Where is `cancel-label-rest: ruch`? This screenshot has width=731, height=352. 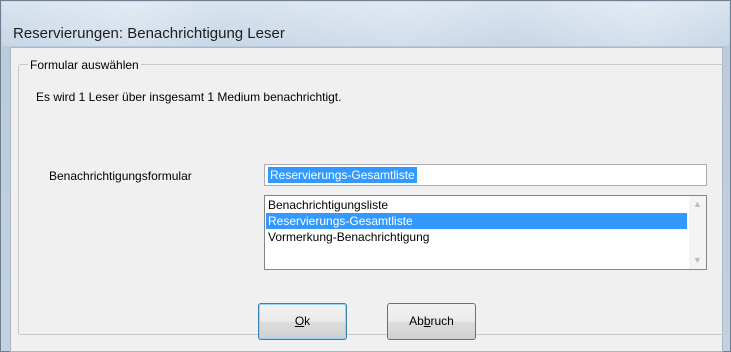
cancel-label-rest: ruch is located at coordinates (442, 321).